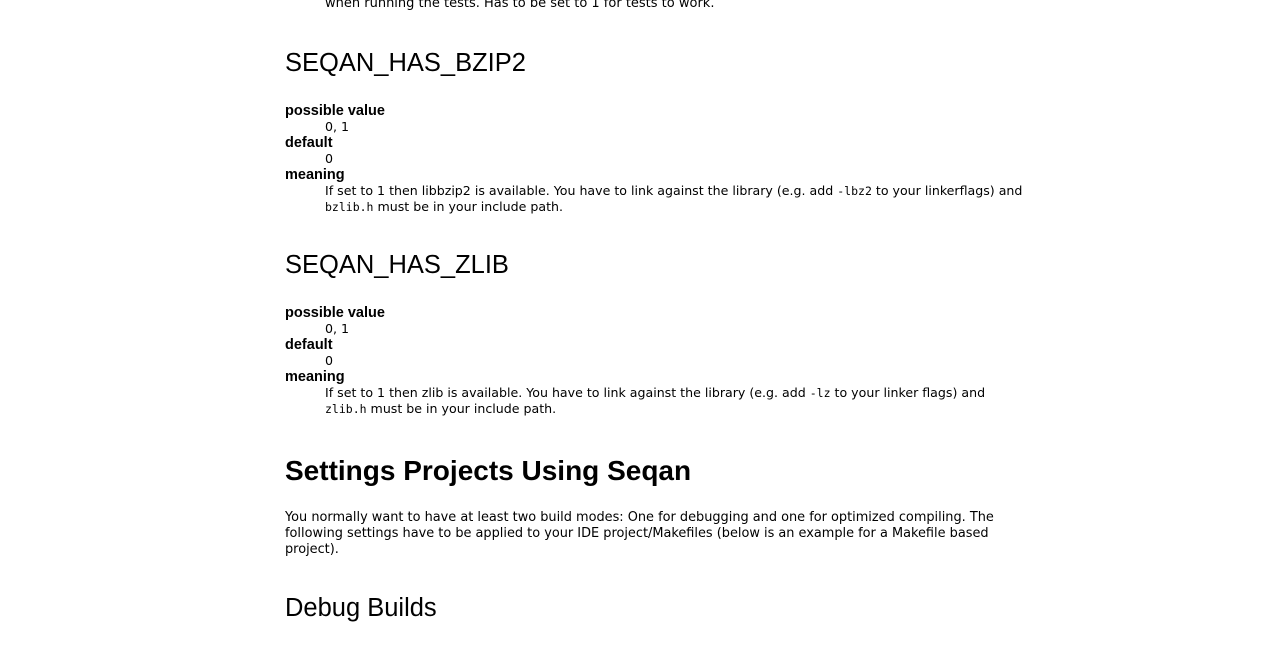  What do you see at coordinates (335, 313) in the screenshot?
I see `zlib-possible-value-label: possible value` at bounding box center [335, 313].